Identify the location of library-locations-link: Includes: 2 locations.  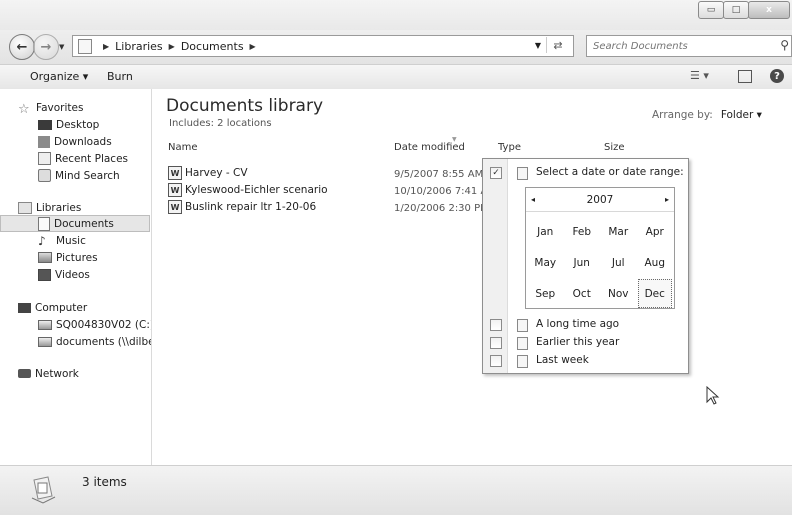
(220, 123).